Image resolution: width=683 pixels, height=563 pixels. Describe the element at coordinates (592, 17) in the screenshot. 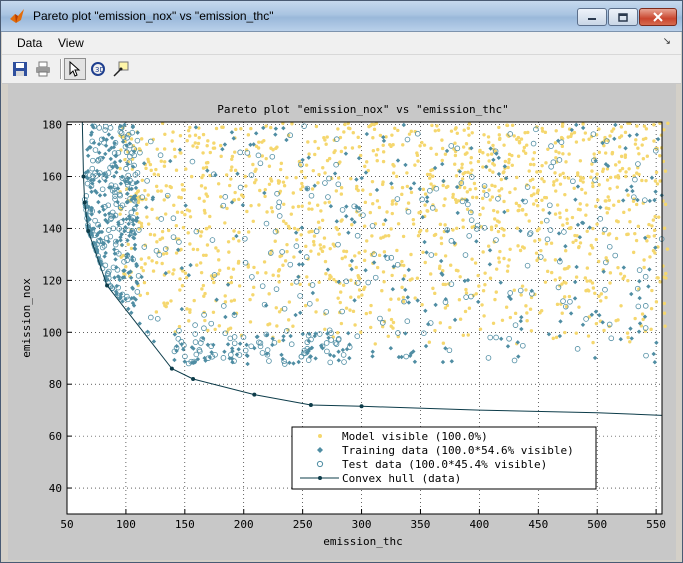

I see `minimize-button` at that location.